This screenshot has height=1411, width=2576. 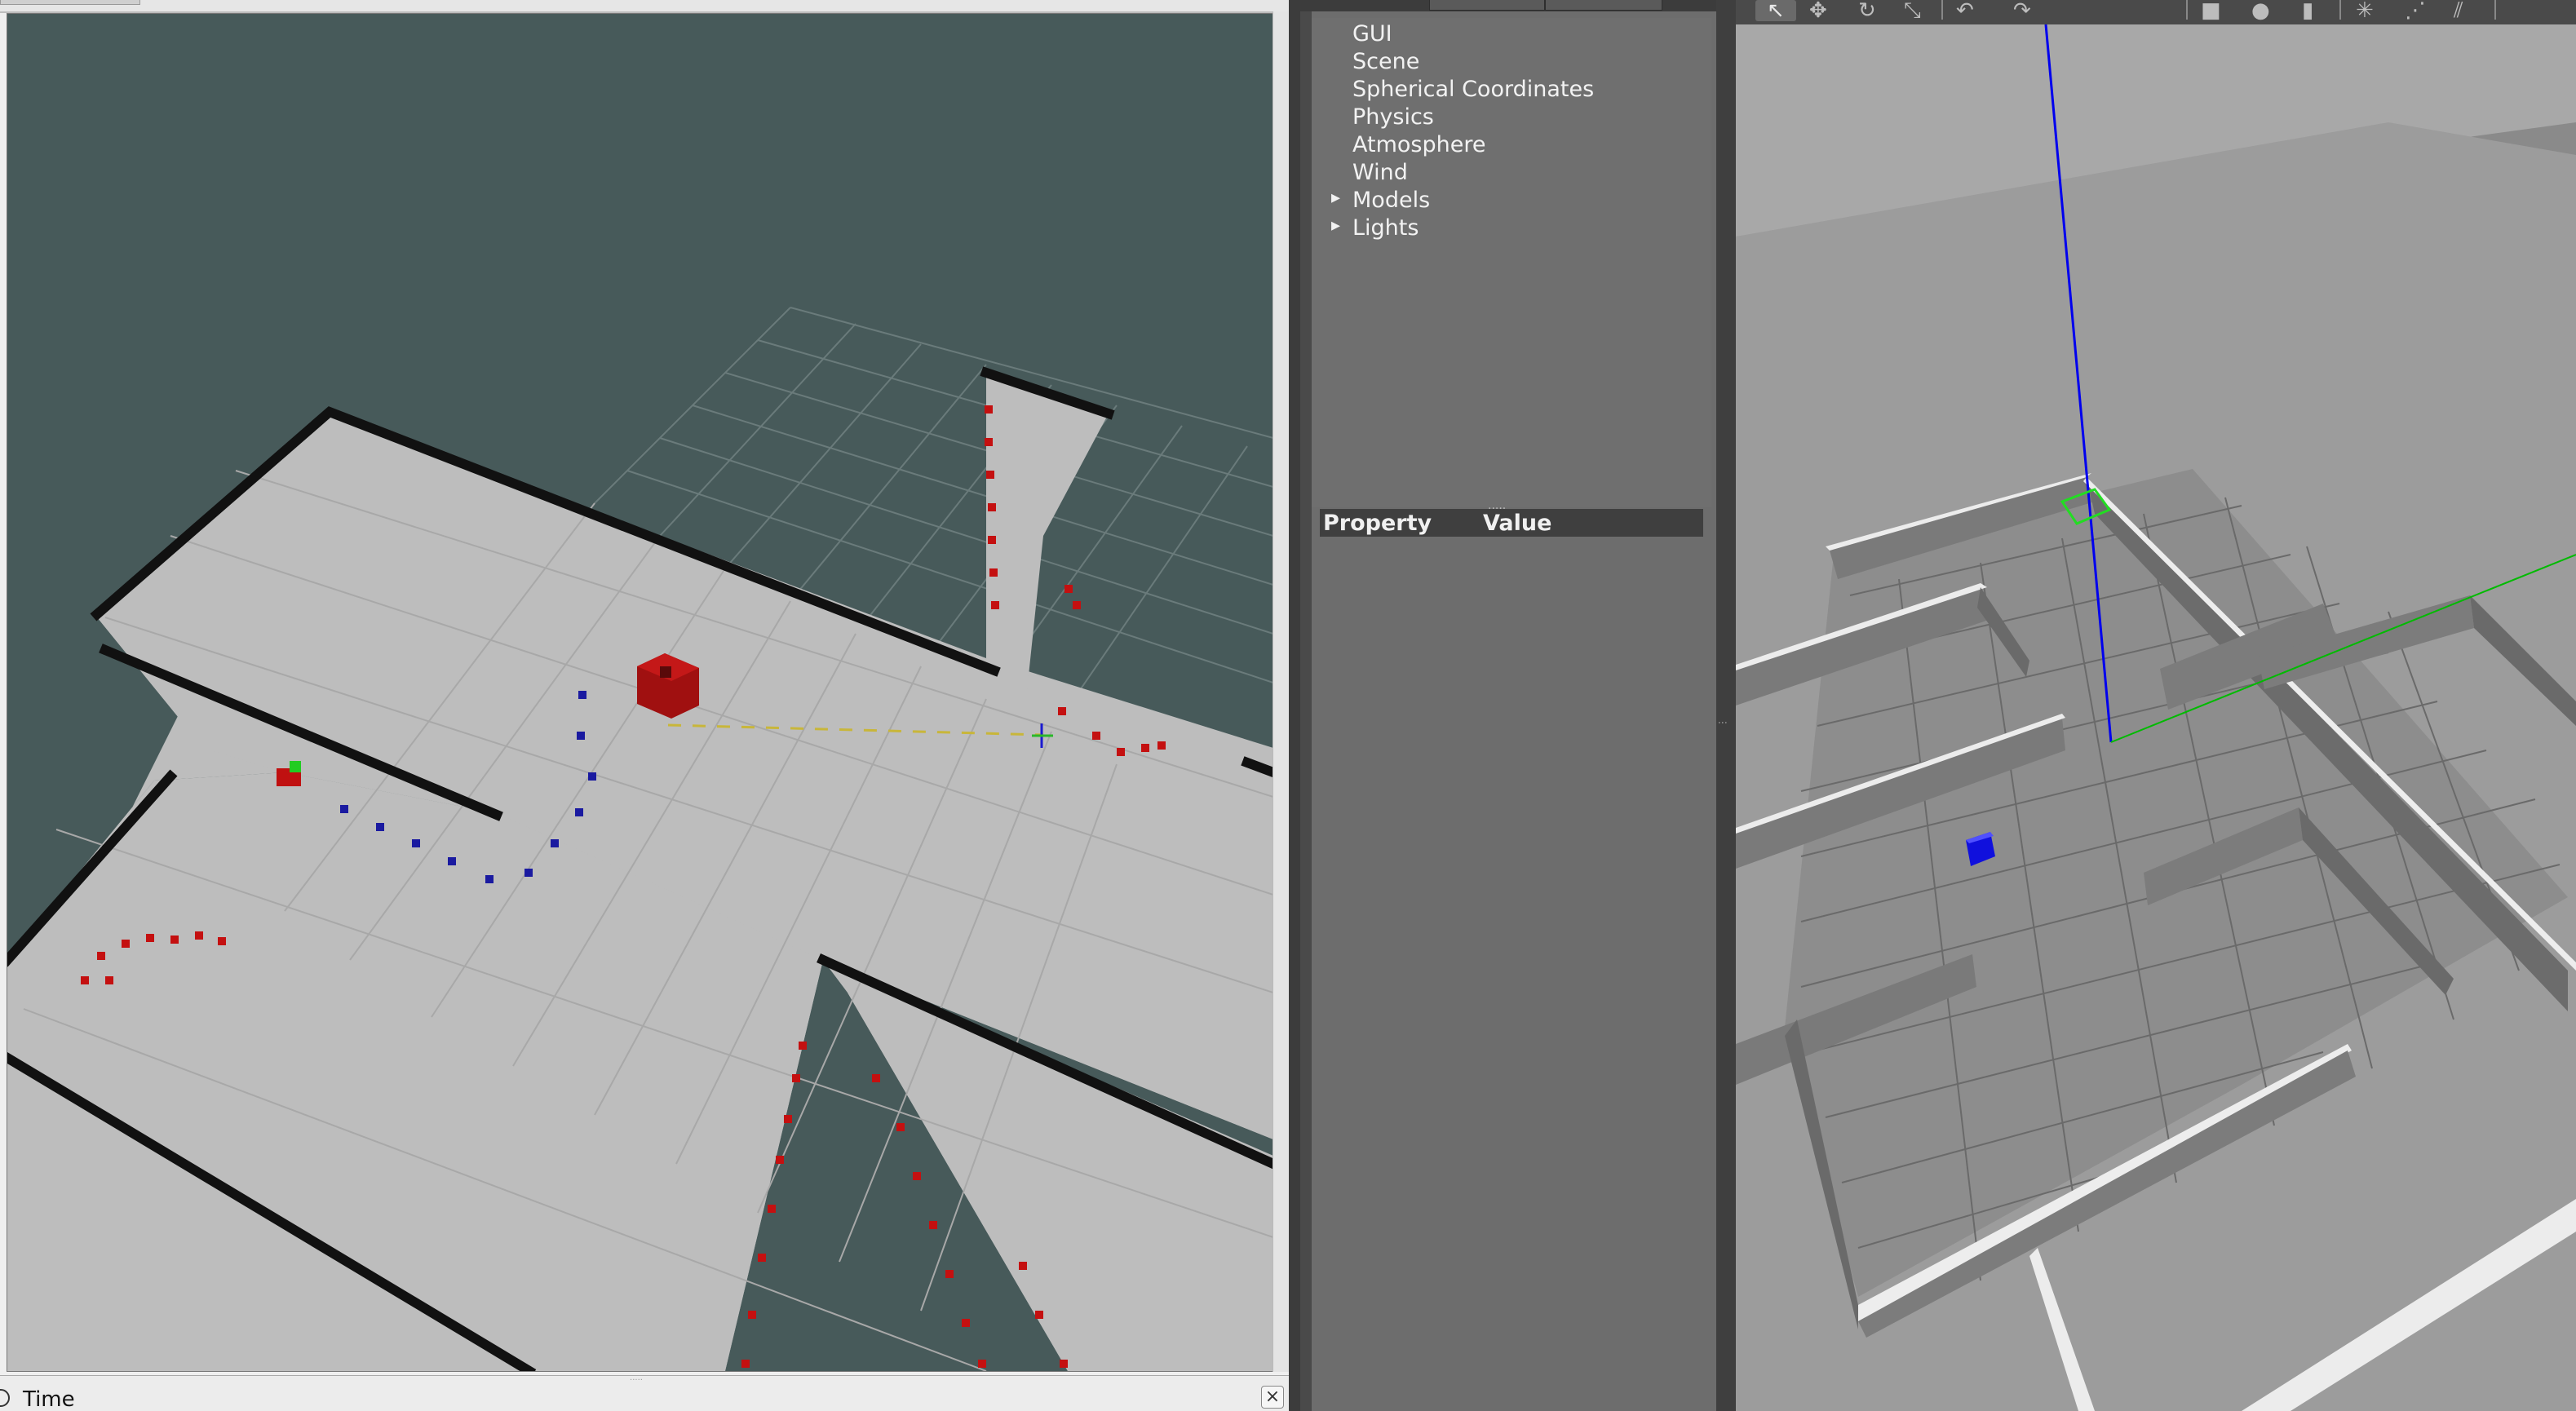 What do you see at coordinates (1391, 200) in the screenshot?
I see `tree-item-models: Models` at bounding box center [1391, 200].